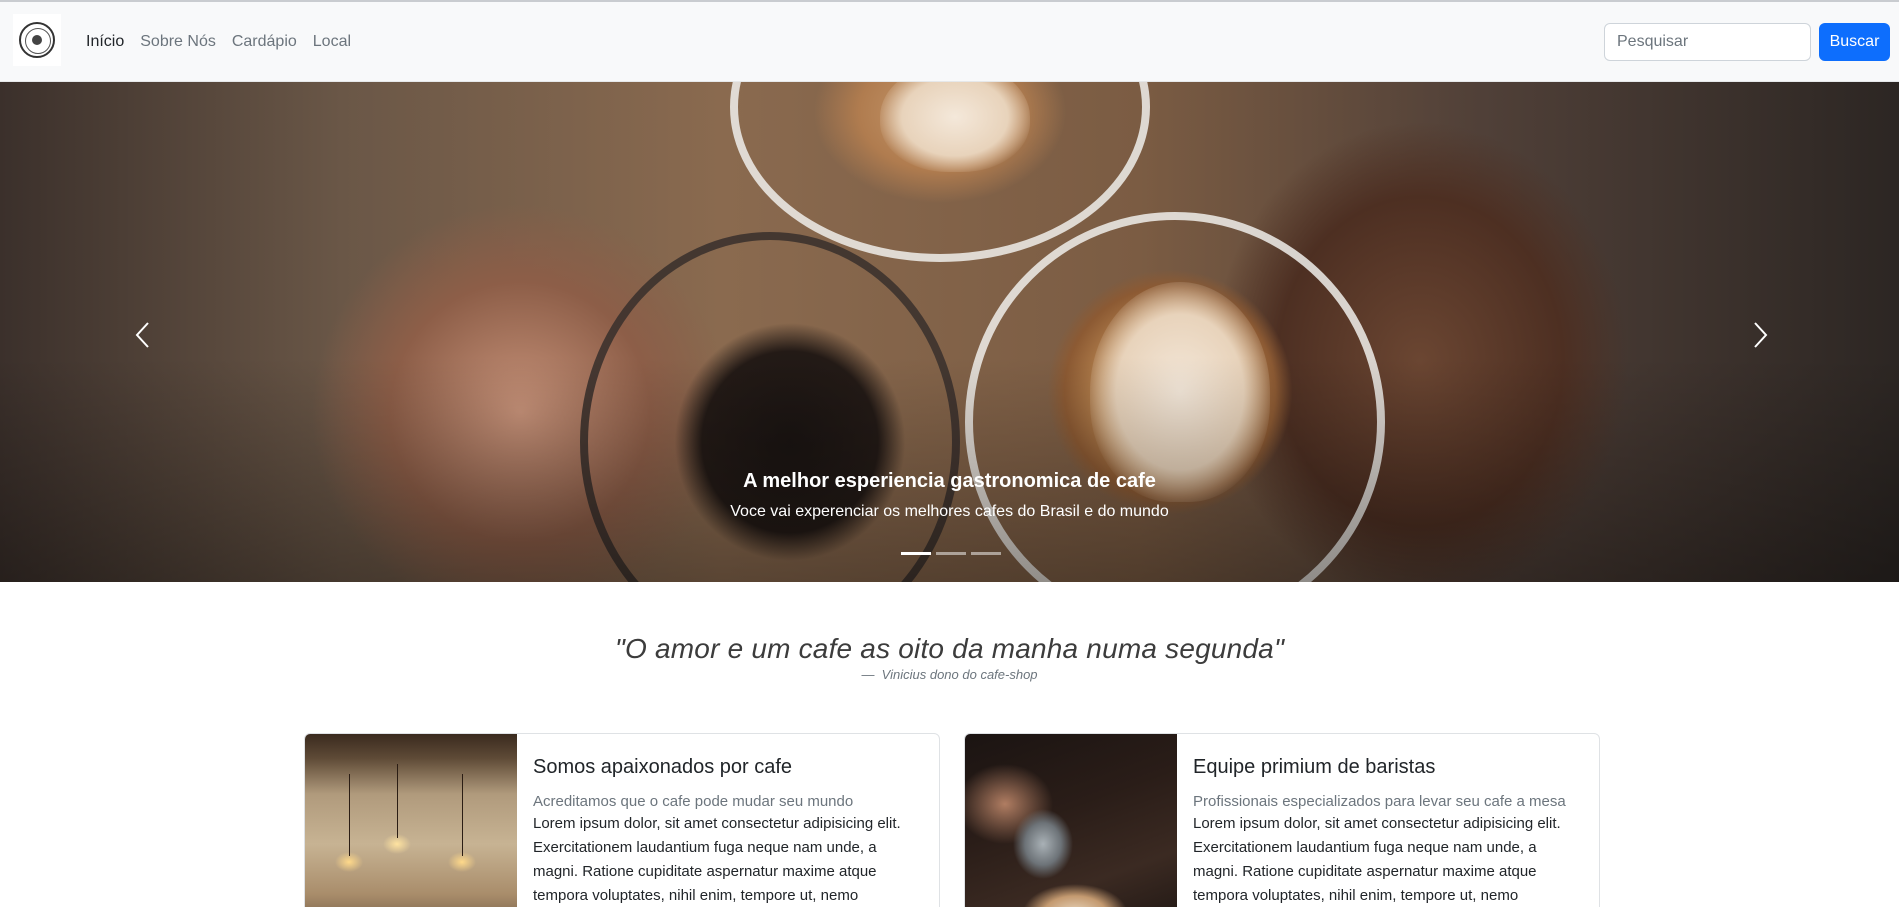 This screenshot has height=907, width=1899. Describe the element at coordinates (226, 42) in the screenshot. I see `nav-links: Início Sobre Nós Cardápio Local` at that location.